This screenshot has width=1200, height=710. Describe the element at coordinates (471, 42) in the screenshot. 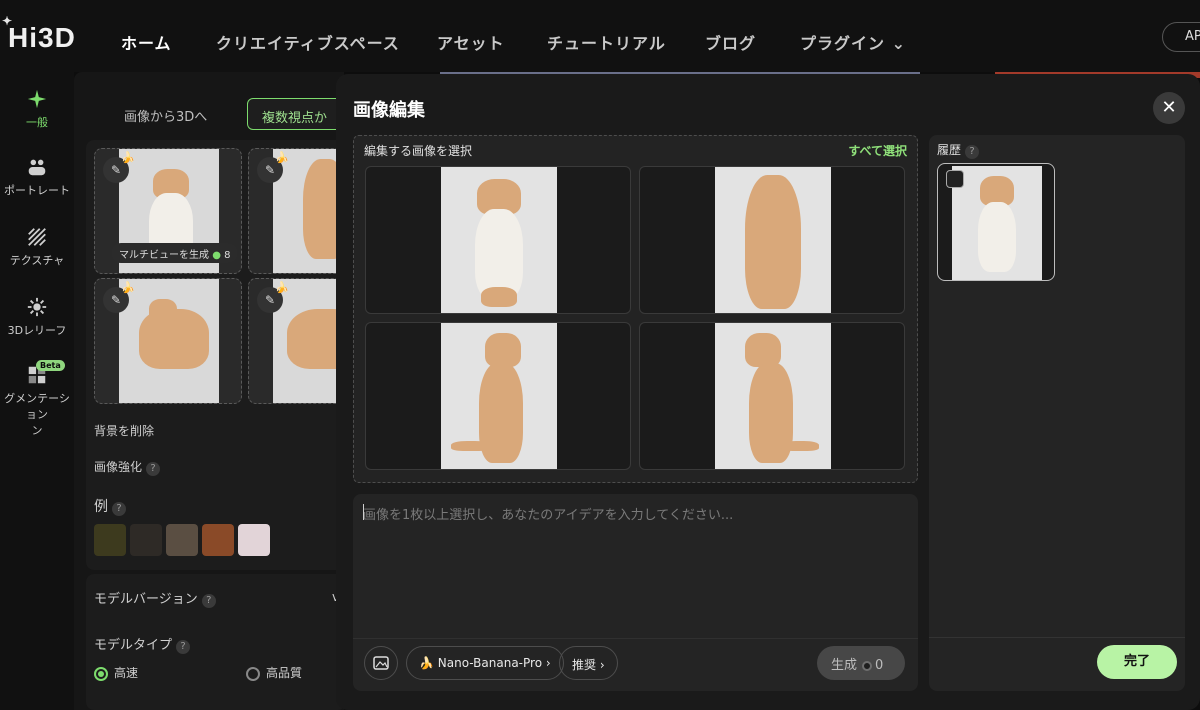

I see `nav-assets: アセット` at that location.